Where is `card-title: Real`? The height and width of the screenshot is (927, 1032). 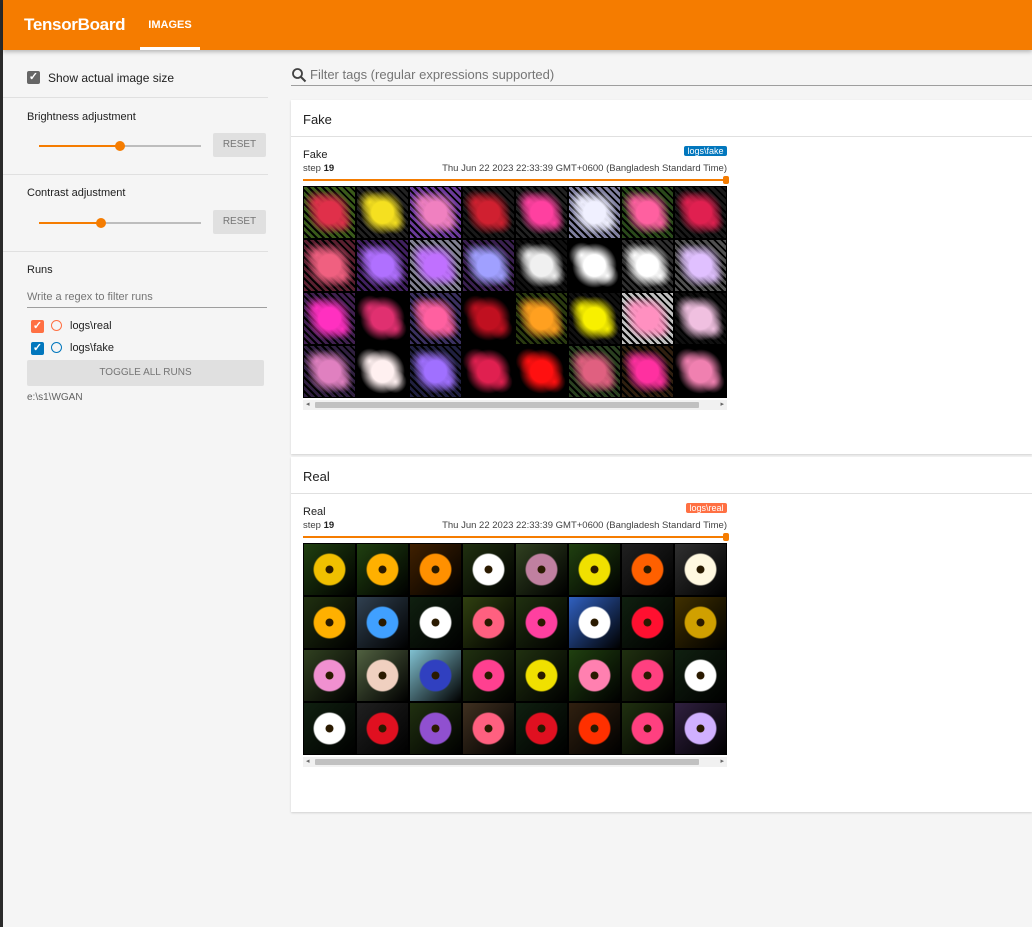 card-title: Real is located at coordinates (314, 512).